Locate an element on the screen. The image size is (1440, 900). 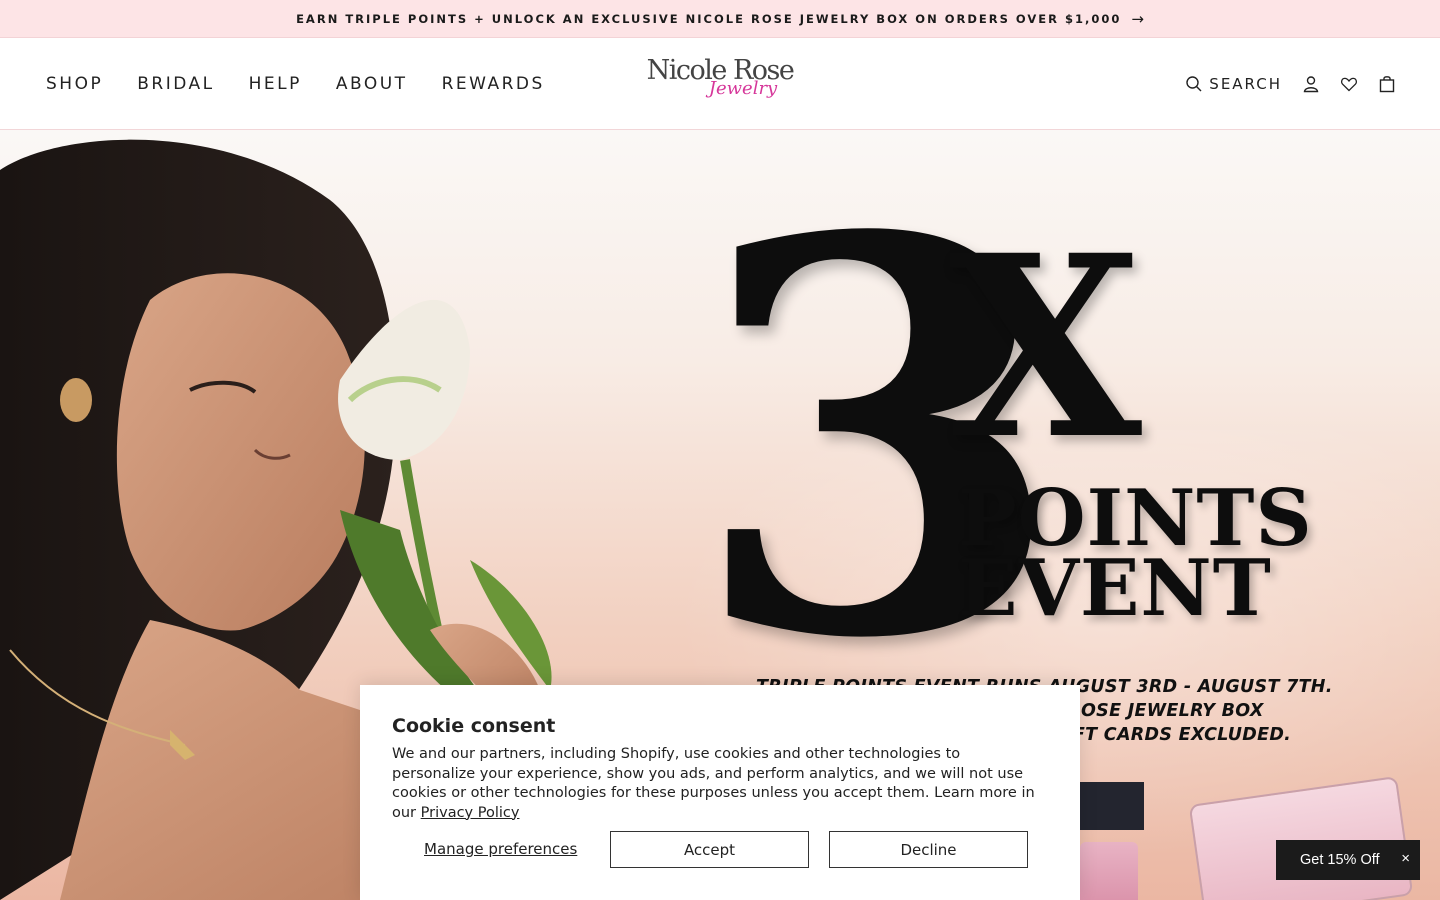
discount-popup-tab: Get 15% Off × is located at coordinates (1348, 860).